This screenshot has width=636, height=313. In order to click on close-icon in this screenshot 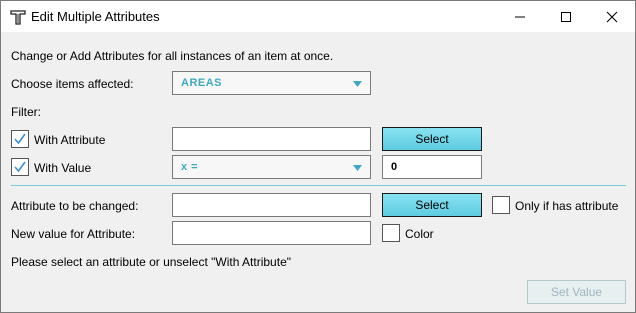, I will do `click(612, 16)`.